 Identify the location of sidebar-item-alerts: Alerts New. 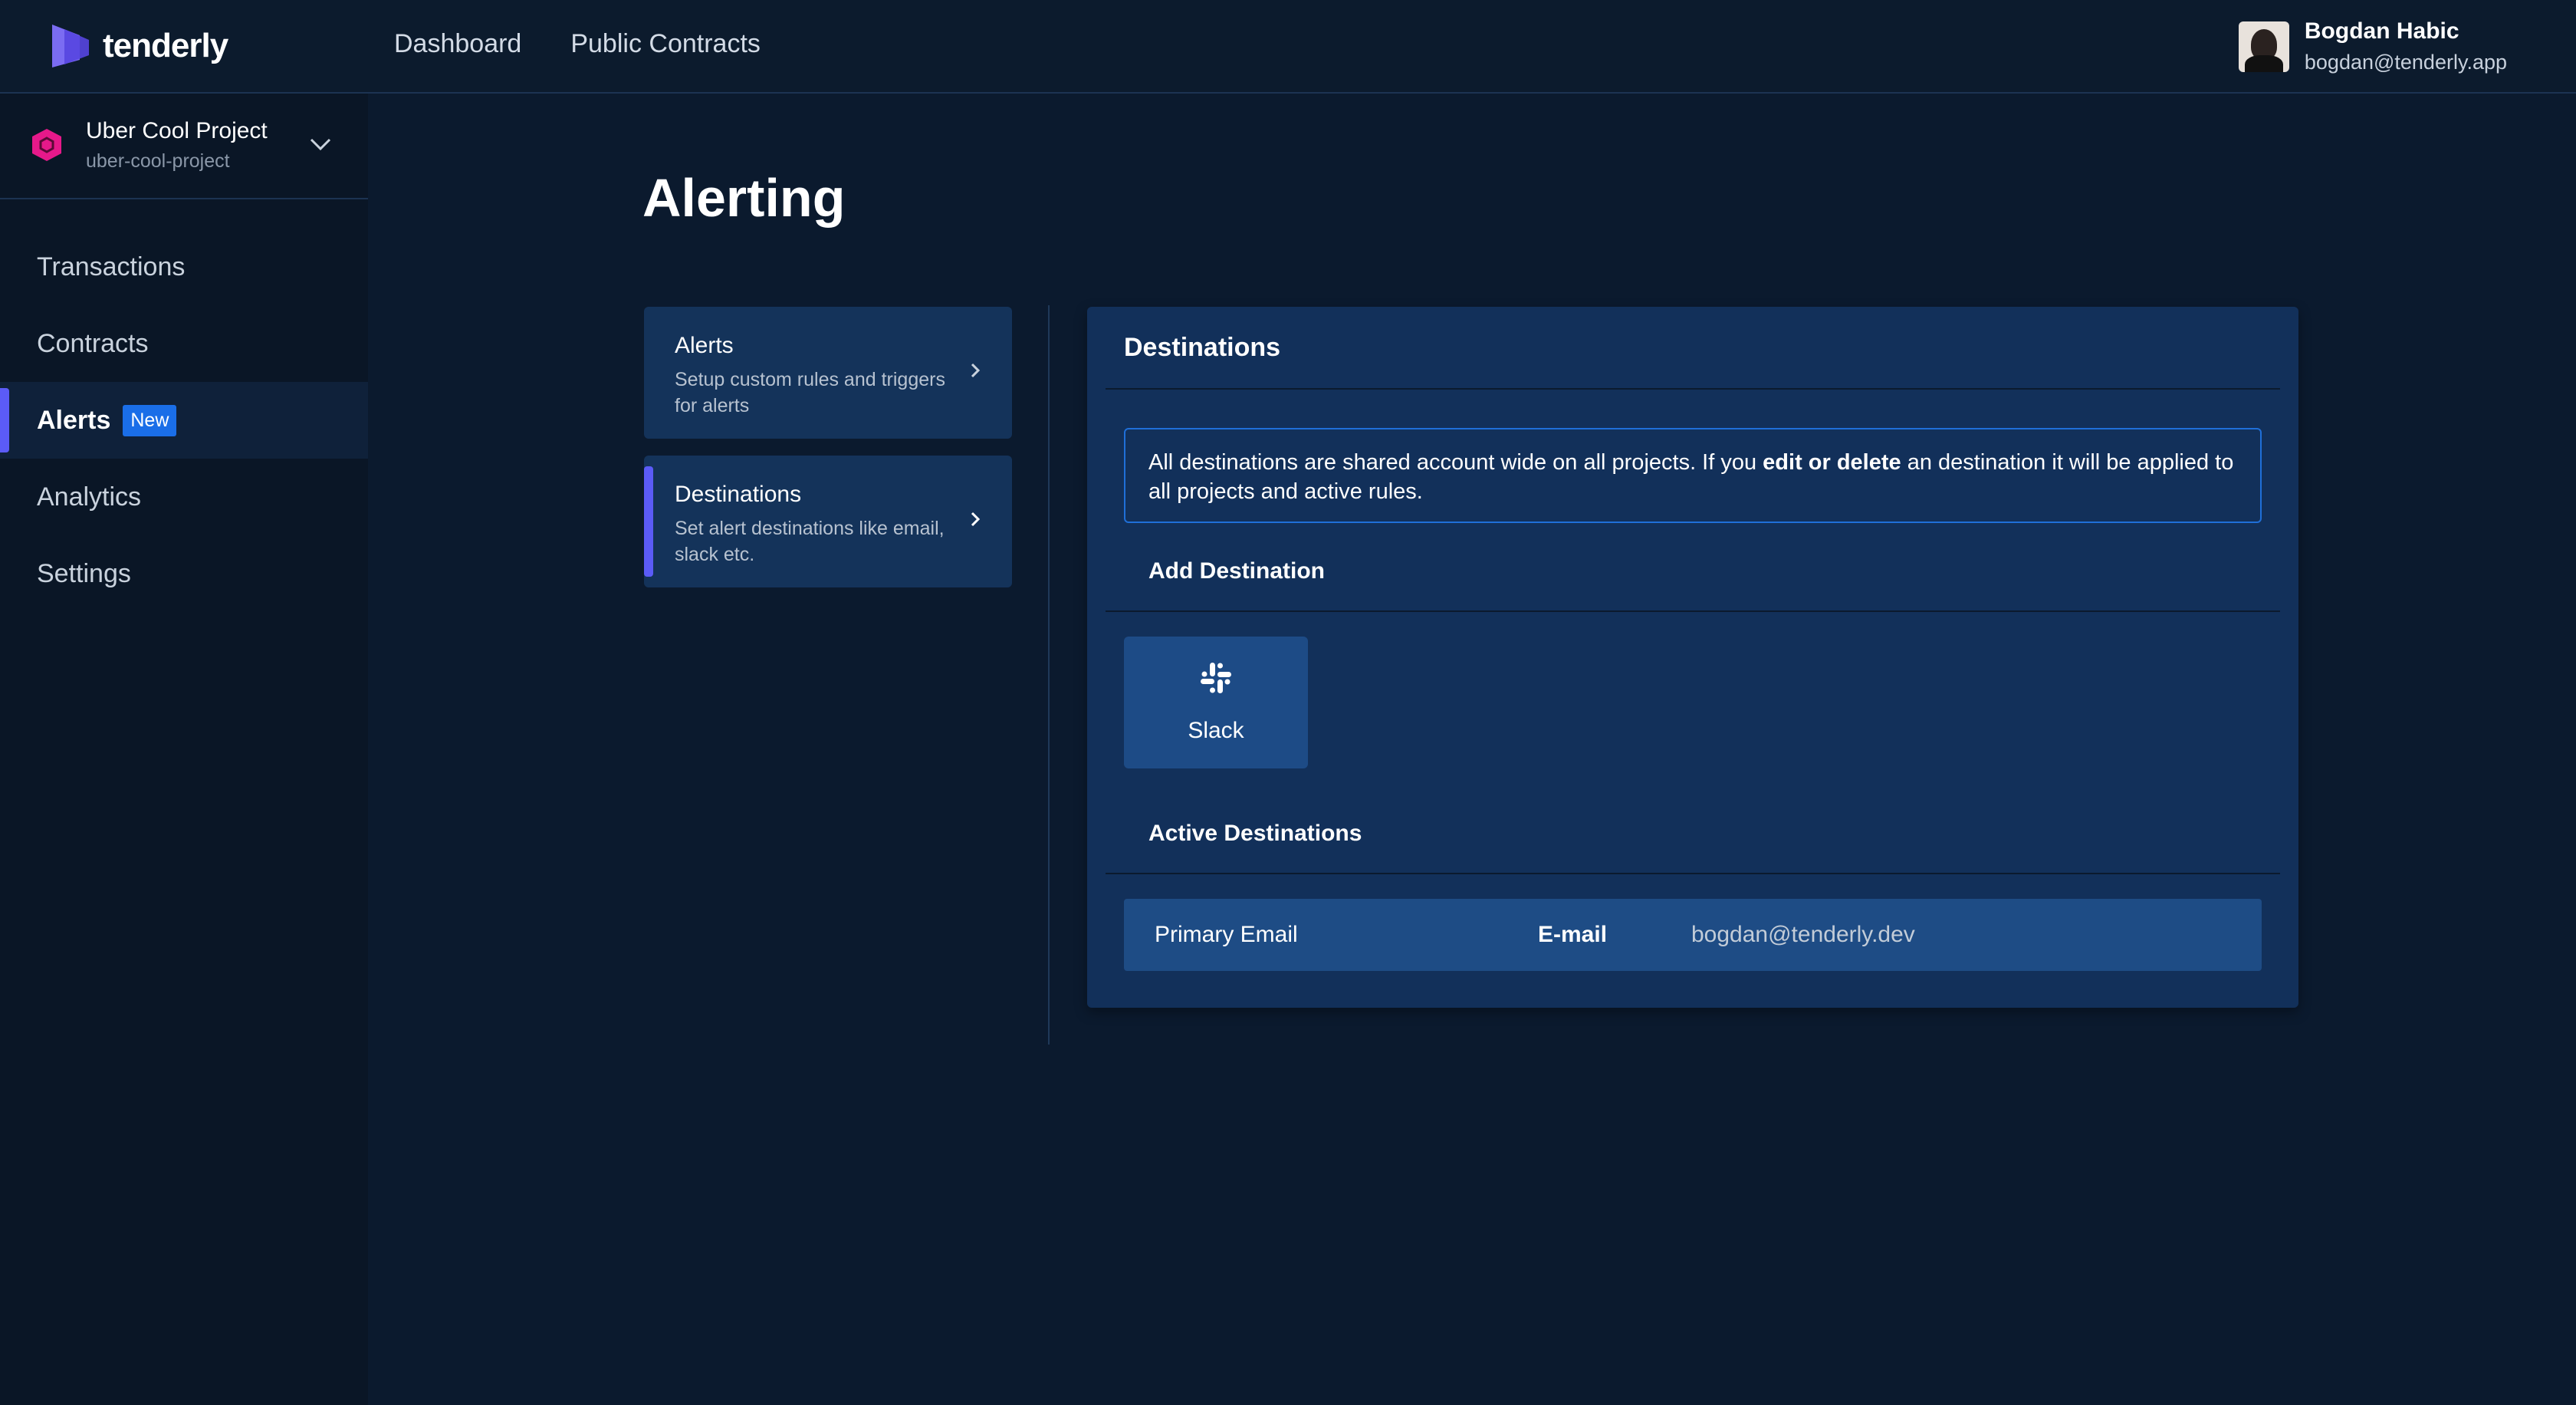
(184, 421).